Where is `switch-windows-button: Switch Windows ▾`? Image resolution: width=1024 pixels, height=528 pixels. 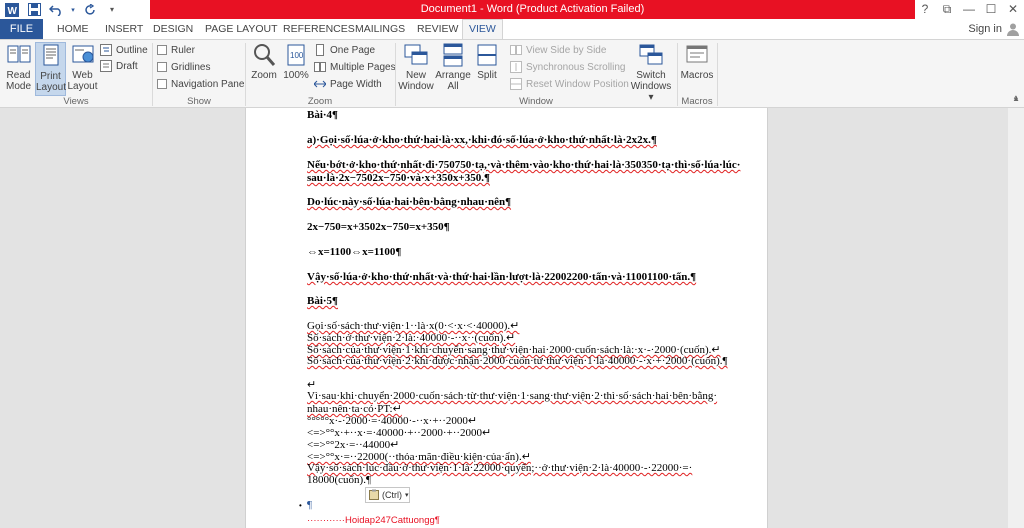 switch-windows-button: Switch Windows ▾ is located at coordinates (651, 72).